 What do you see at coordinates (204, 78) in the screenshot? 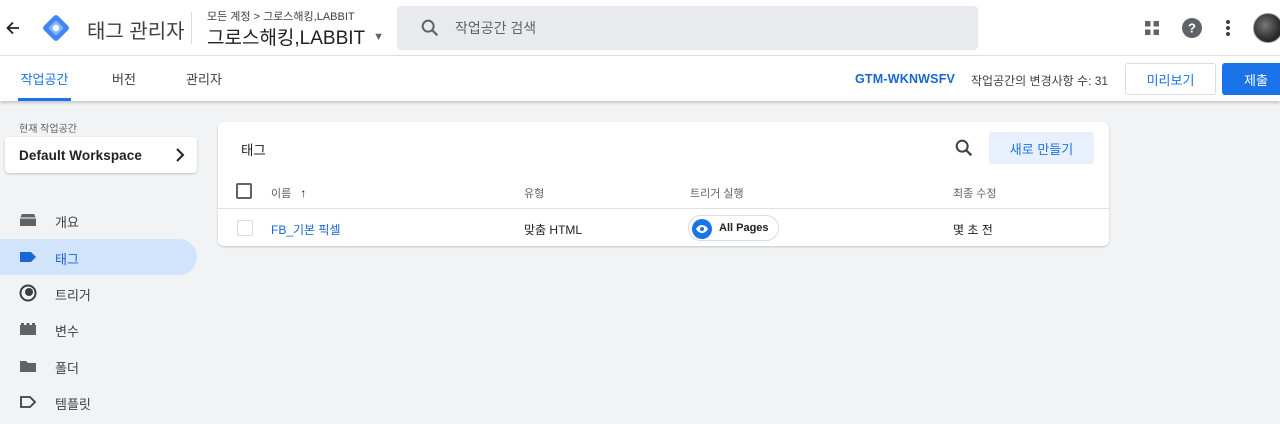
I see `tab-admin: 관리자` at bounding box center [204, 78].